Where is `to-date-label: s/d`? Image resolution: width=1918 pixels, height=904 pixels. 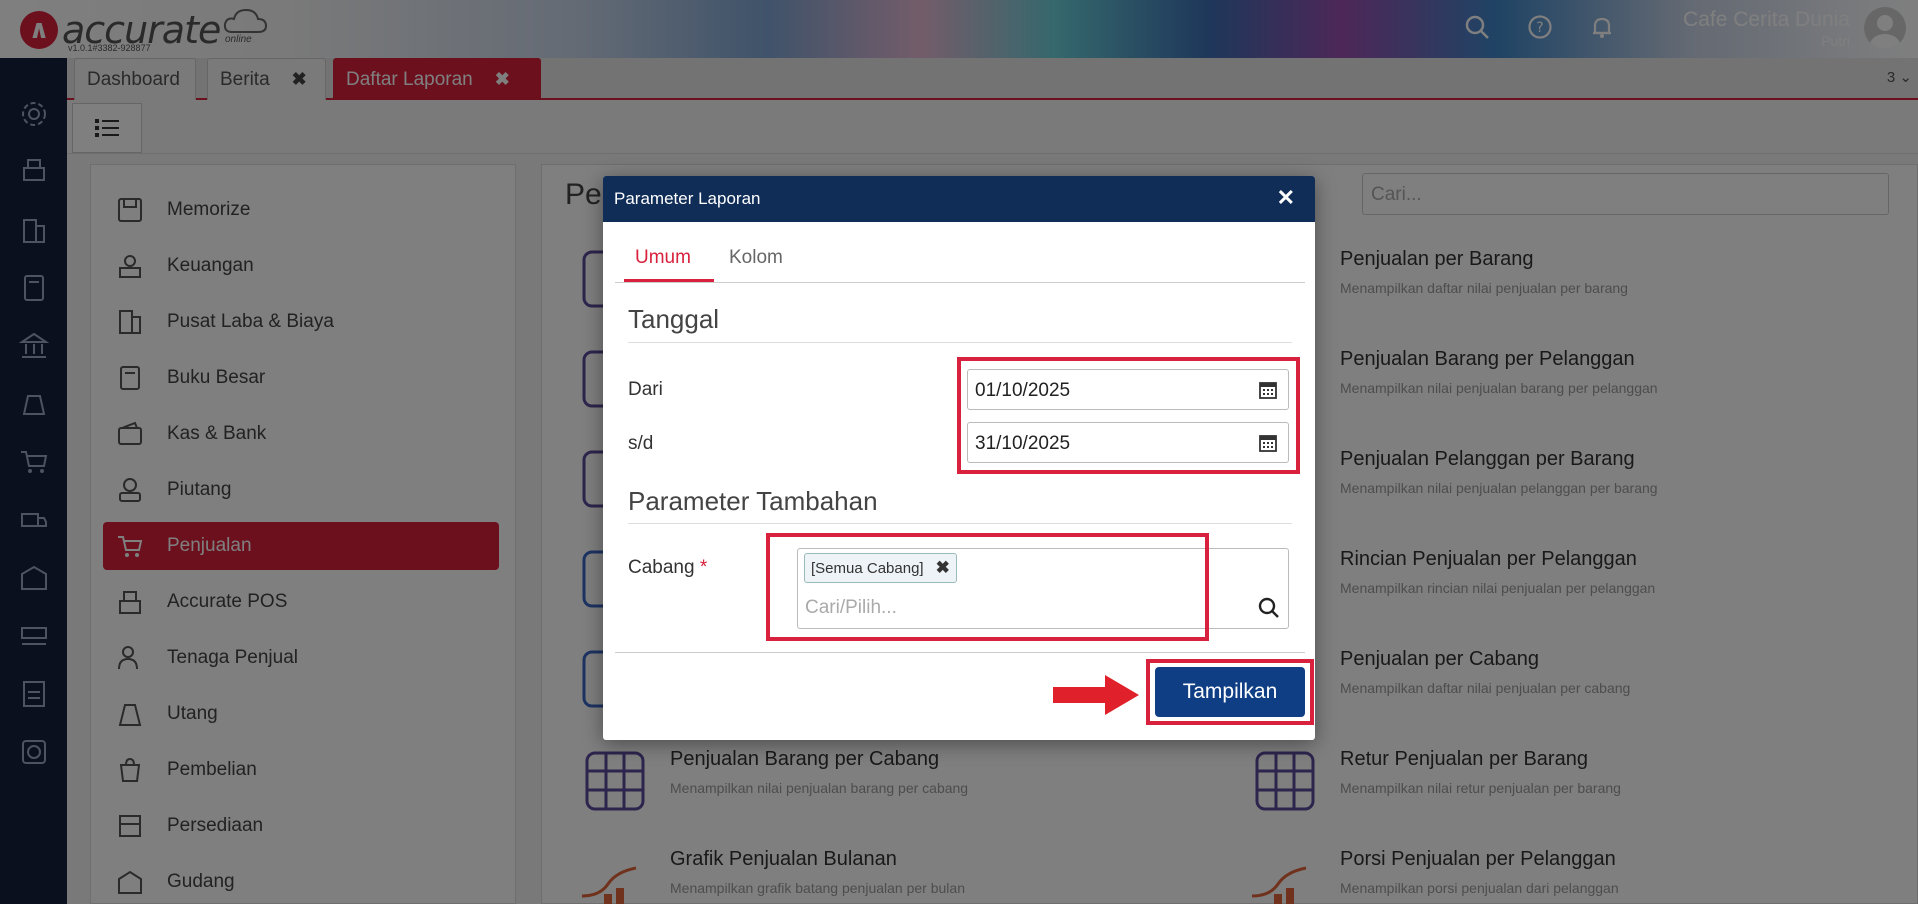
to-date-label: s/d is located at coordinates (641, 443).